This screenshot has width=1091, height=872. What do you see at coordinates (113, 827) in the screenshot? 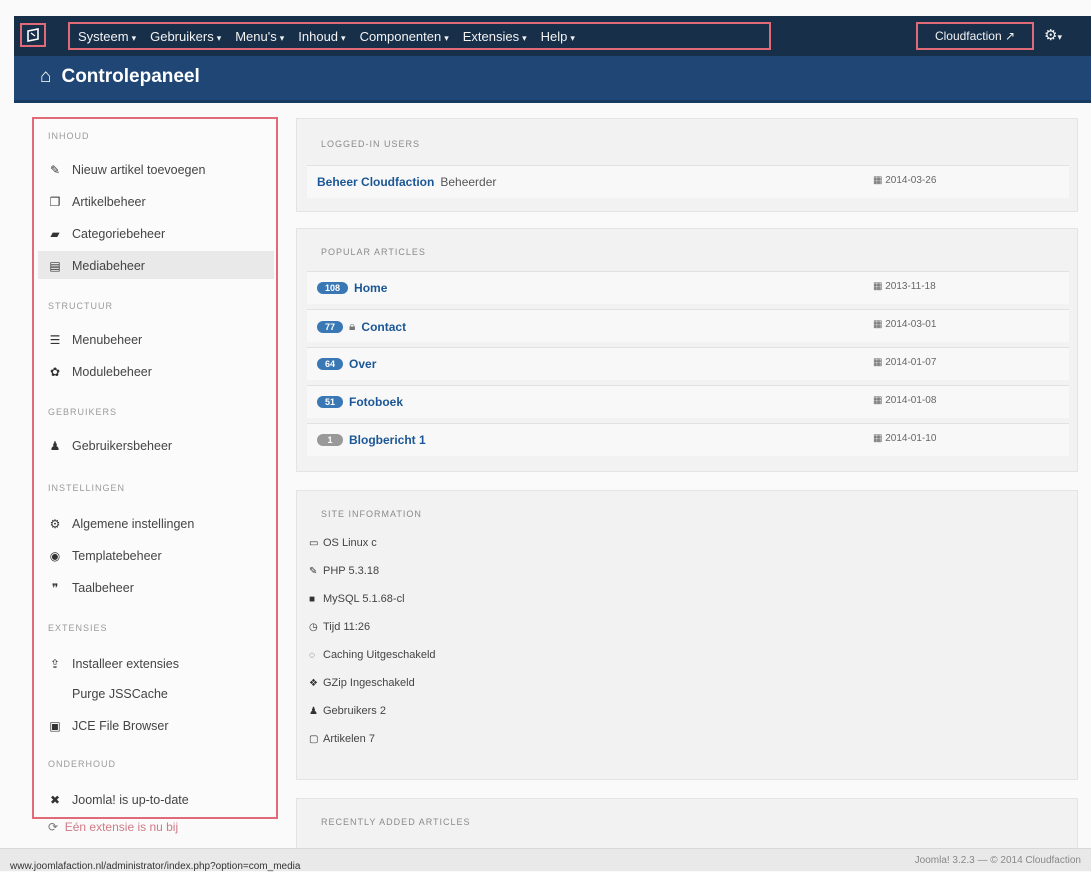
I see `extension-update-notice: ⟳ Eén extensie is nu bij` at bounding box center [113, 827].